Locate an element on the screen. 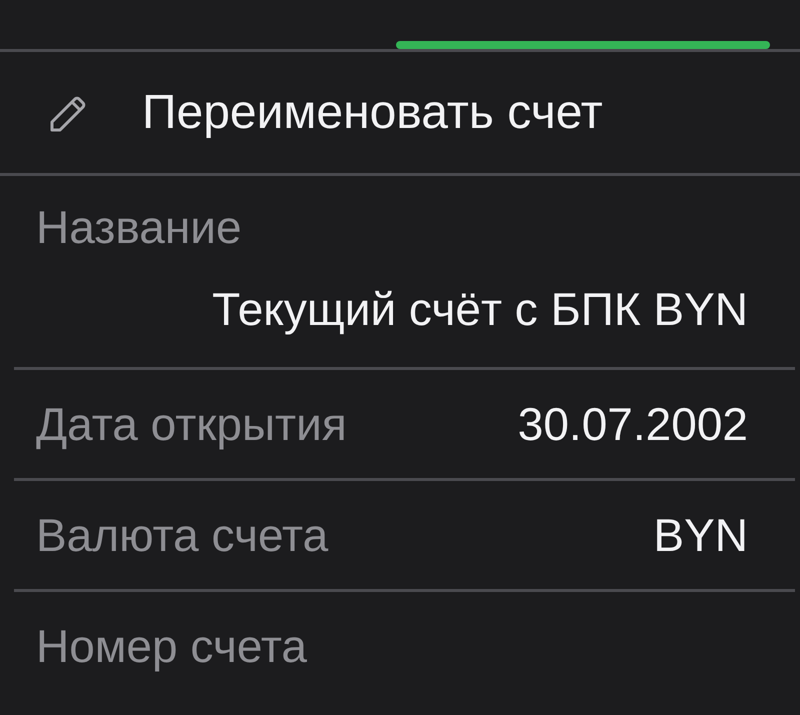 The height and width of the screenshot is (715, 800). field-value: 30.07.2002 is located at coordinates (633, 424).